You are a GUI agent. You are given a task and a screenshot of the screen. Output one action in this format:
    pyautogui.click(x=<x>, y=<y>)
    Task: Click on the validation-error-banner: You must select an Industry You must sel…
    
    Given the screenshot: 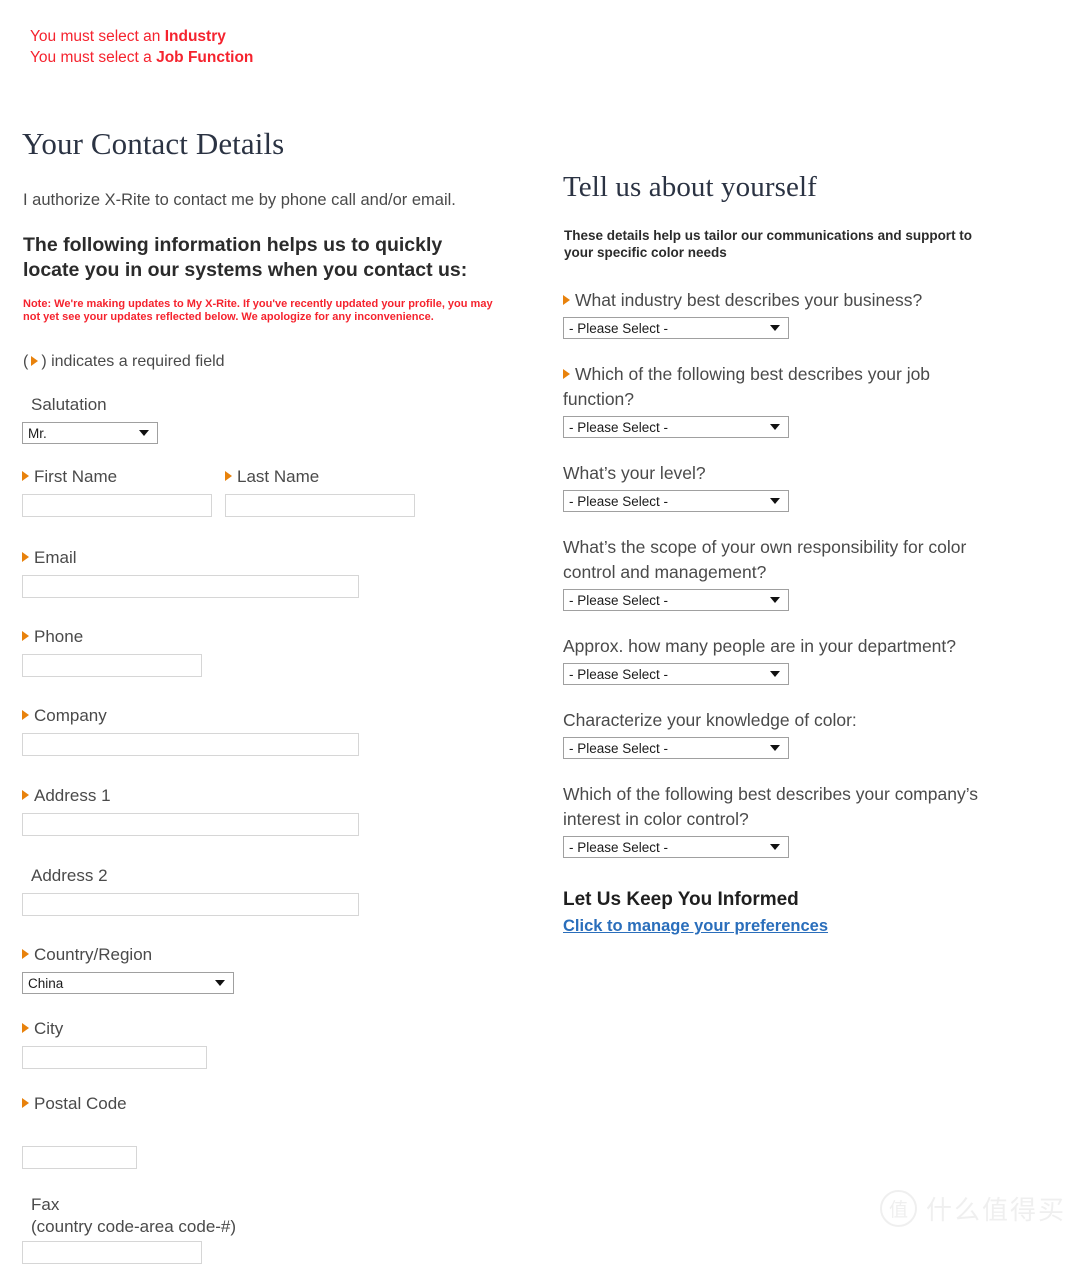 What is the action you would take?
    pyautogui.click(x=141, y=47)
    